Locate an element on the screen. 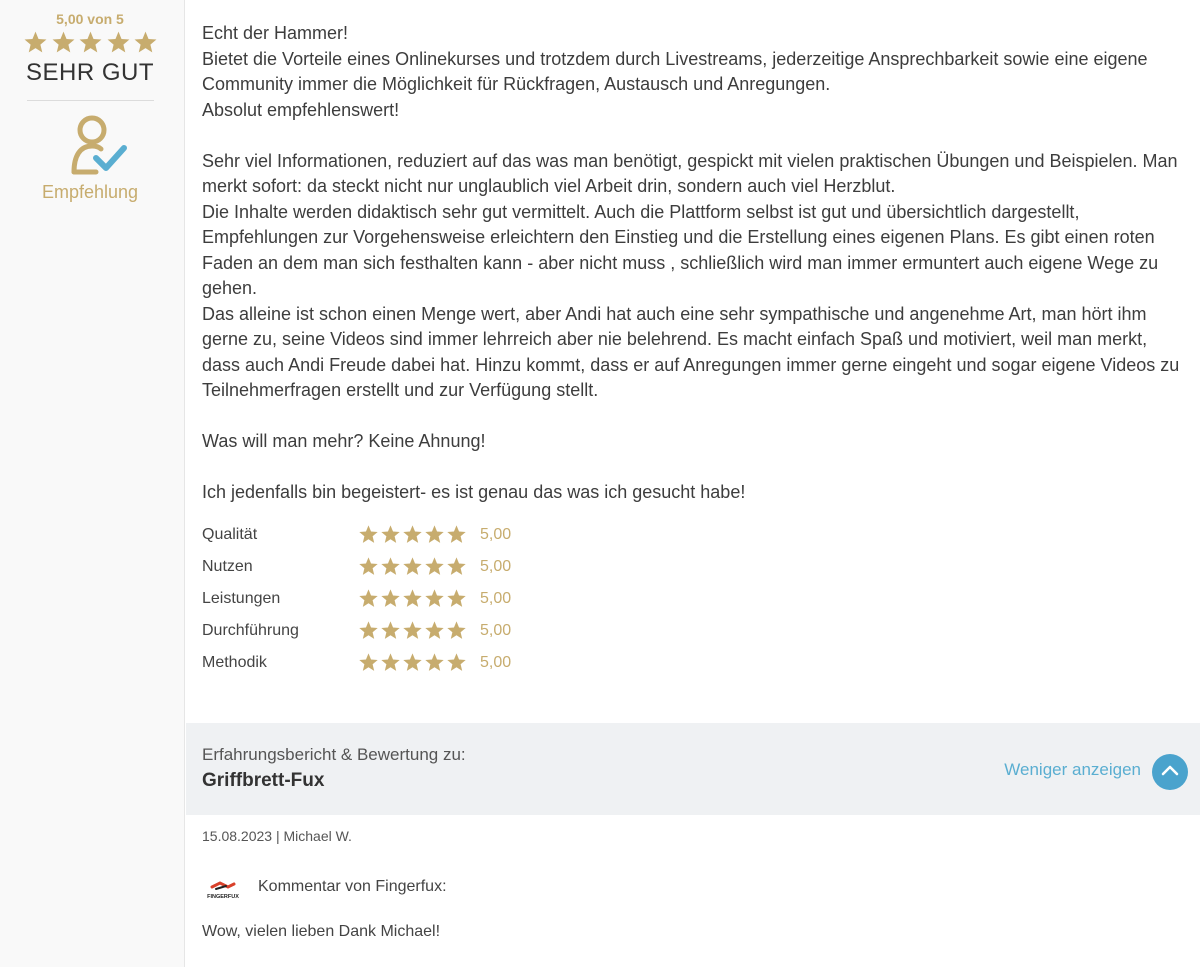 The image size is (1200, 967). user-check-icon is located at coordinates (98, 146).